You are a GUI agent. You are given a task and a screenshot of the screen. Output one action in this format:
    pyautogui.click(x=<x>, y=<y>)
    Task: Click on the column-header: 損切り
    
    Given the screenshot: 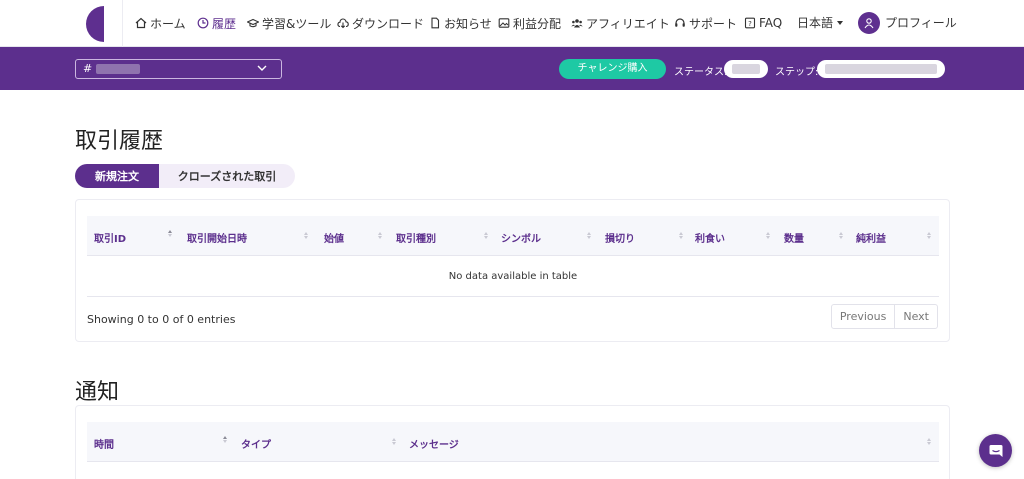 What is the action you would take?
    pyautogui.click(x=620, y=237)
    